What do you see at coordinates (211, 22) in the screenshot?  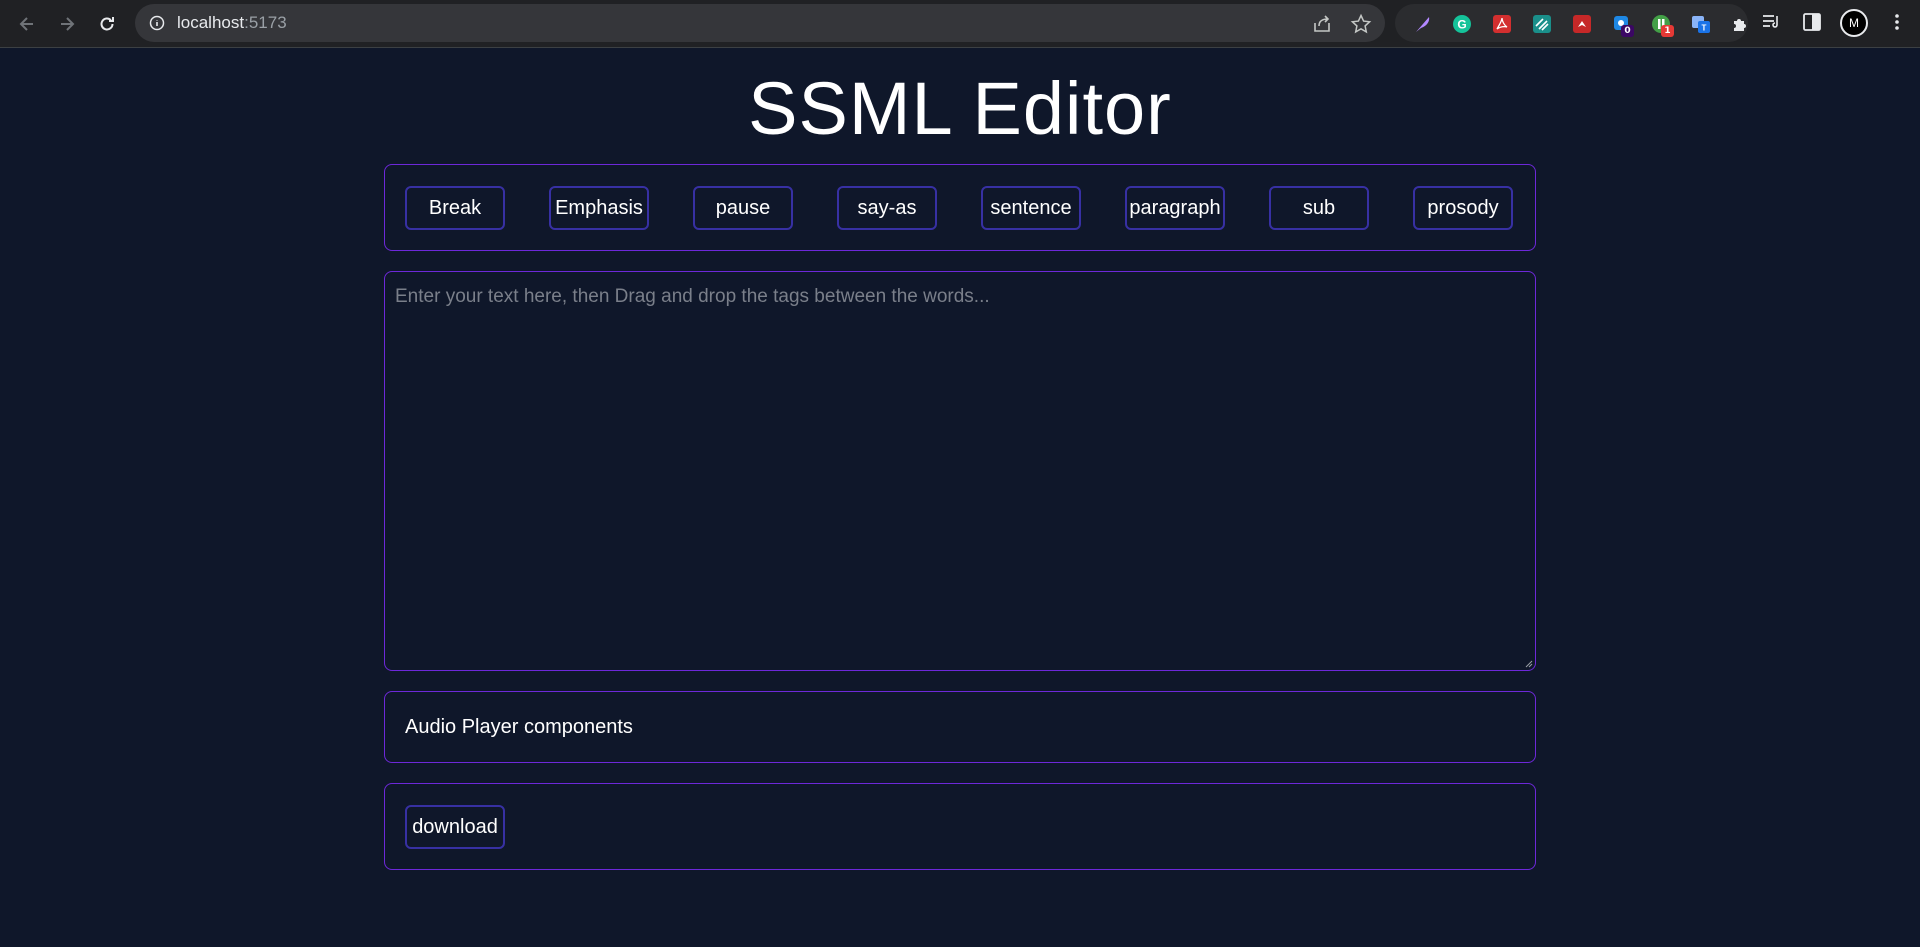 I see `url-host: localhost` at bounding box center [211, 22].